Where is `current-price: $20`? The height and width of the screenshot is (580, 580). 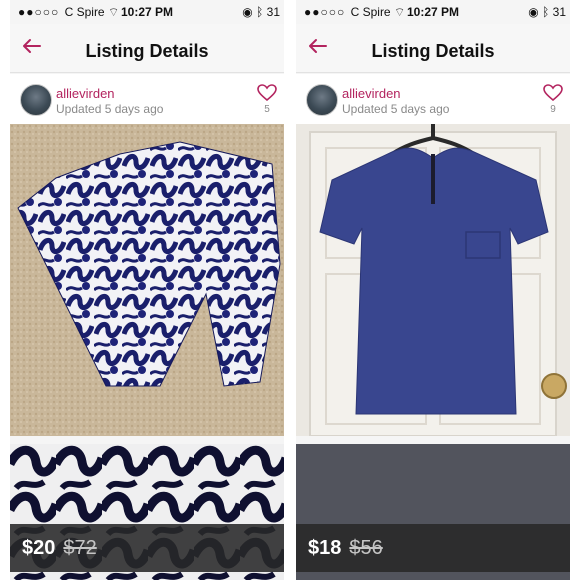
current-price: $20 is located at coordinates (39, 547).